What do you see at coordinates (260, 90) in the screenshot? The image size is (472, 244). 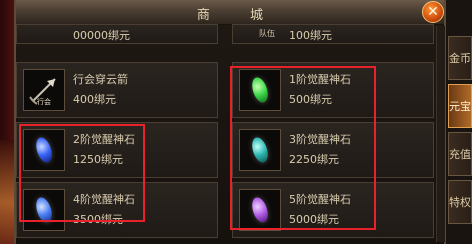 I see `green-gem-icon` at bounding box center [260, 90].